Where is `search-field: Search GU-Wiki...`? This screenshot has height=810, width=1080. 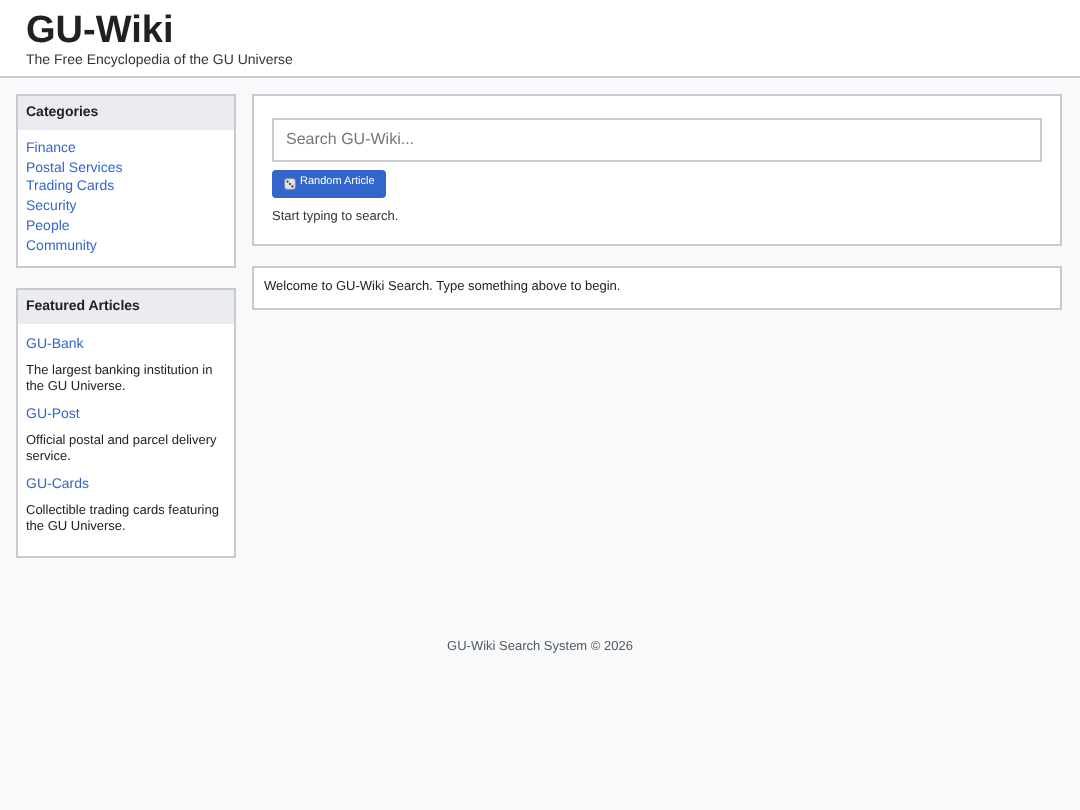
search-field: Search GU-Wiki... is located at coordinates (657, 139).